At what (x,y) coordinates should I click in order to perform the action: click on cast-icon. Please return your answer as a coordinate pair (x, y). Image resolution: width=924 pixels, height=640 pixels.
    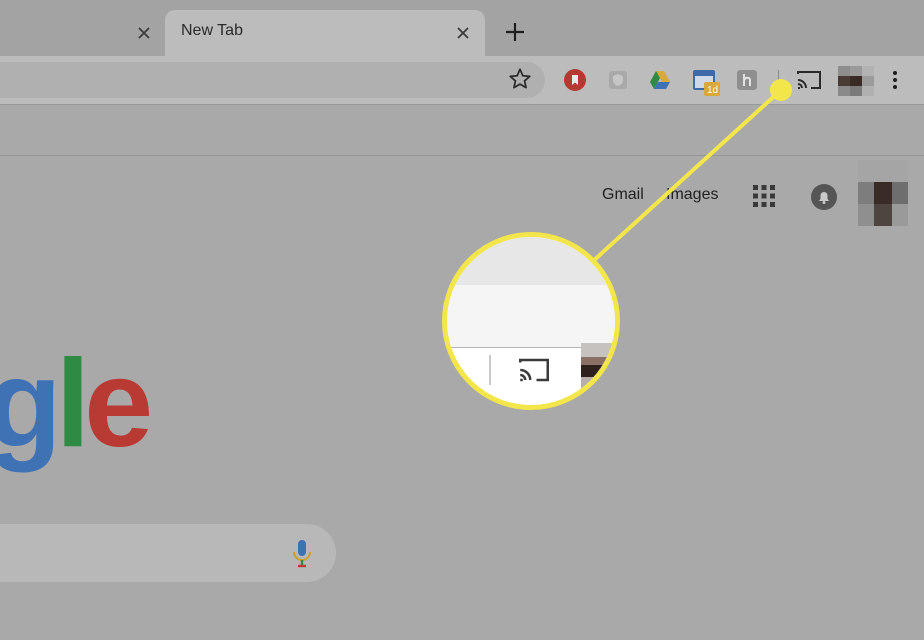
    Looking at the image, I should click on (534, 370).